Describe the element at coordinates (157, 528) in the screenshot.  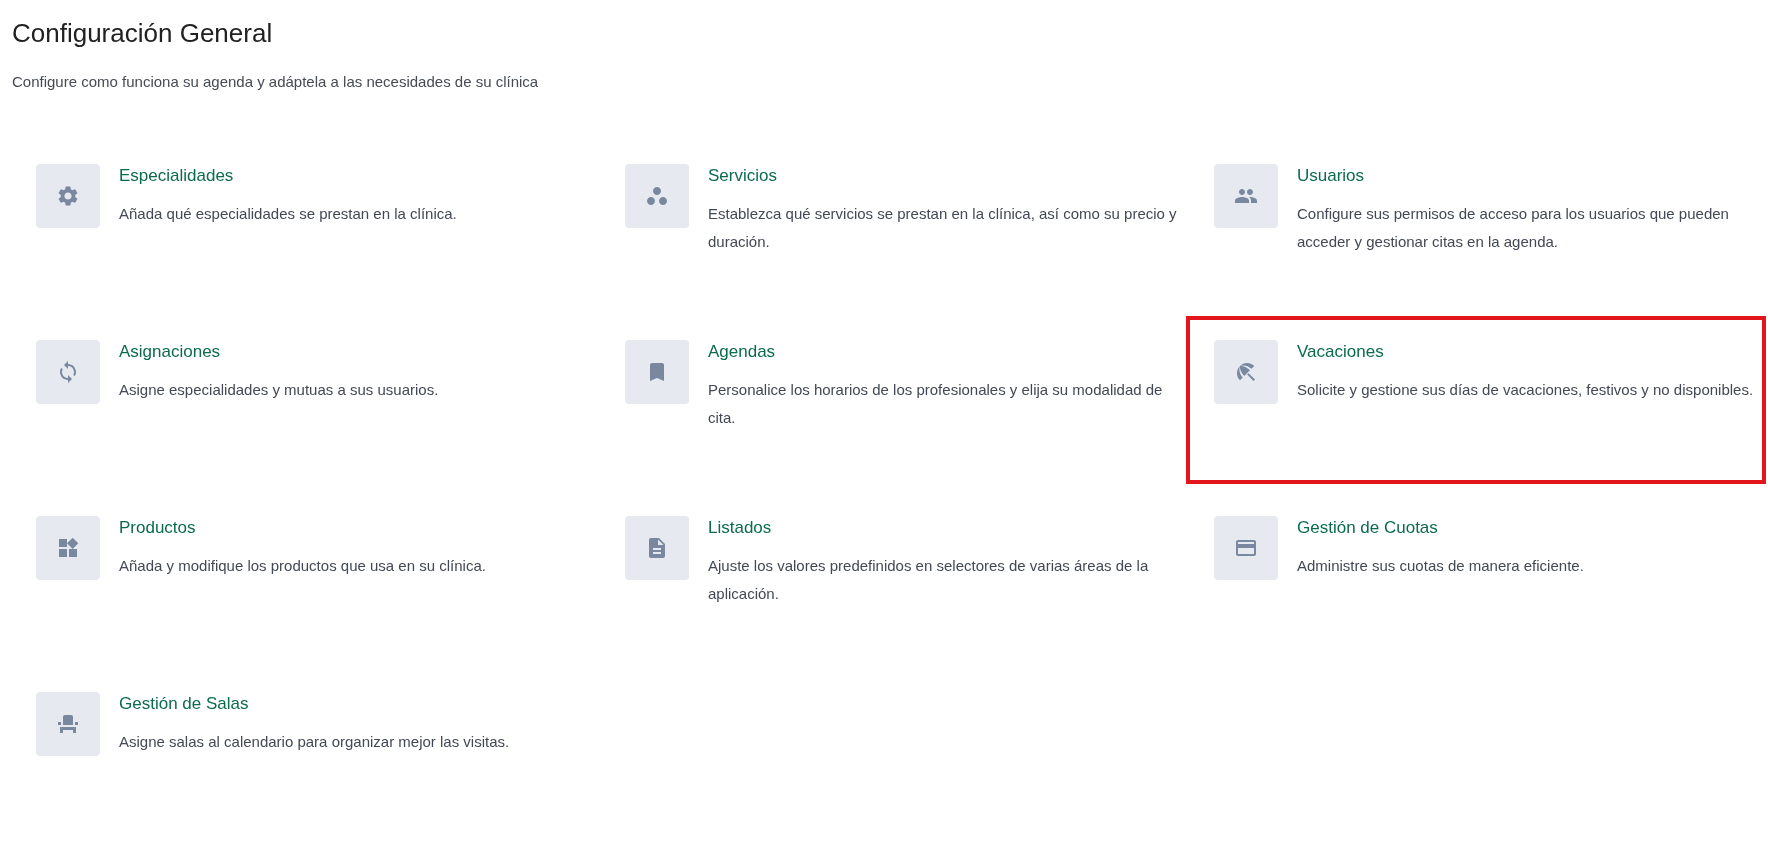
I see `section-link: Productos` at that location.